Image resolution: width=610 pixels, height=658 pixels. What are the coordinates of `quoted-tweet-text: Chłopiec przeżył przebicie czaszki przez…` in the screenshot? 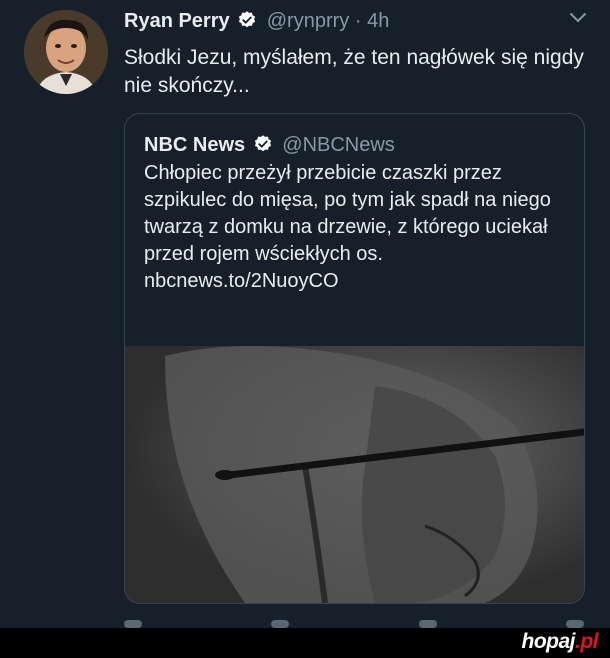 It's located at (354, 227).